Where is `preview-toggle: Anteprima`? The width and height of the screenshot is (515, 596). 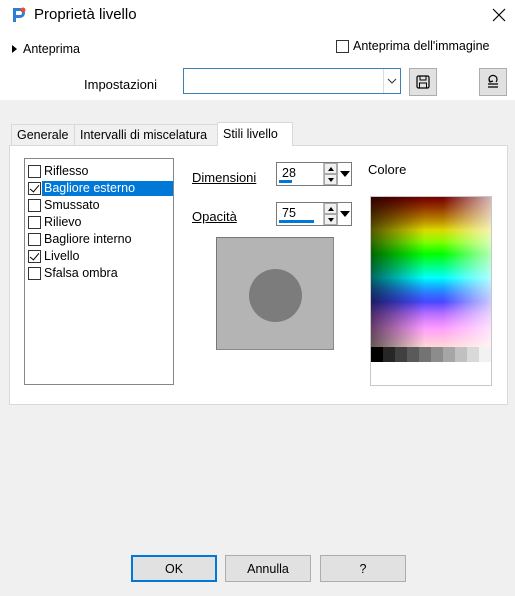
preview-toggle: Anteprima is located at coordinates (46, 49).